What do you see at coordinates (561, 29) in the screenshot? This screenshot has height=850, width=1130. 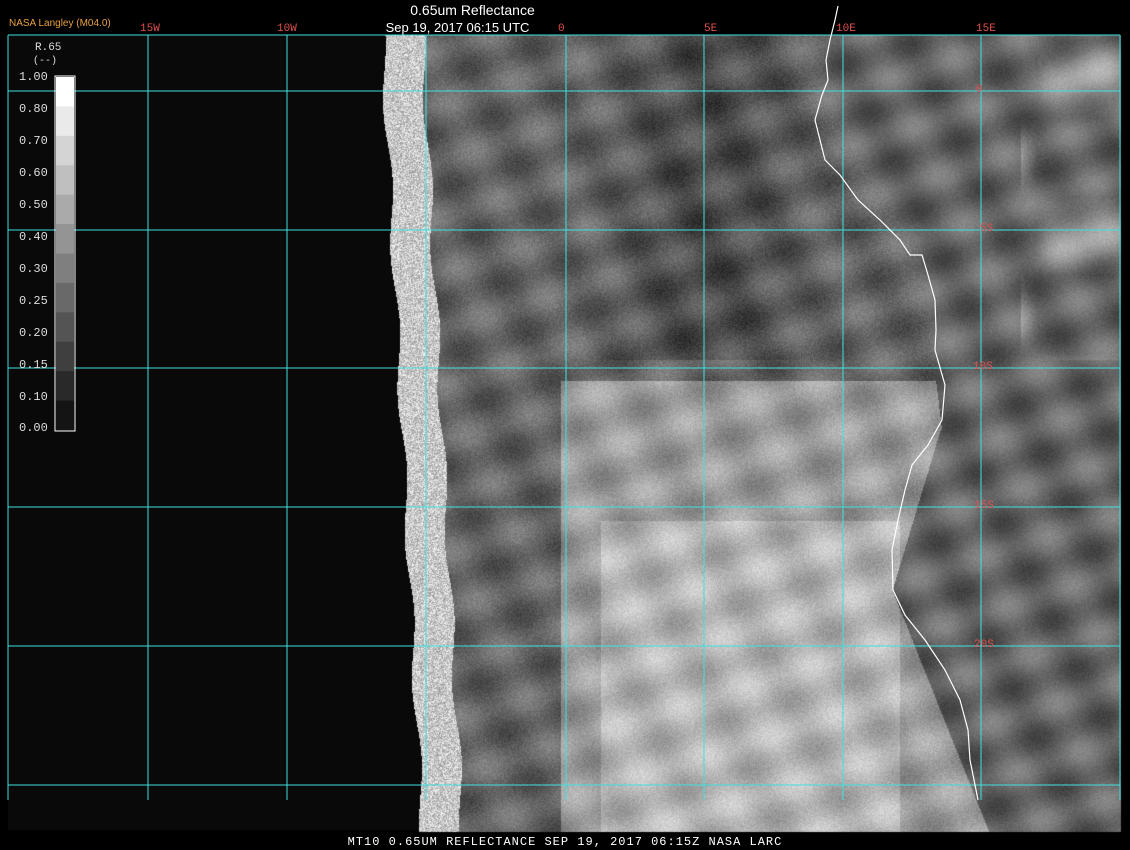 I see `lon-label-0: 0` at bounding box center [561, 29].